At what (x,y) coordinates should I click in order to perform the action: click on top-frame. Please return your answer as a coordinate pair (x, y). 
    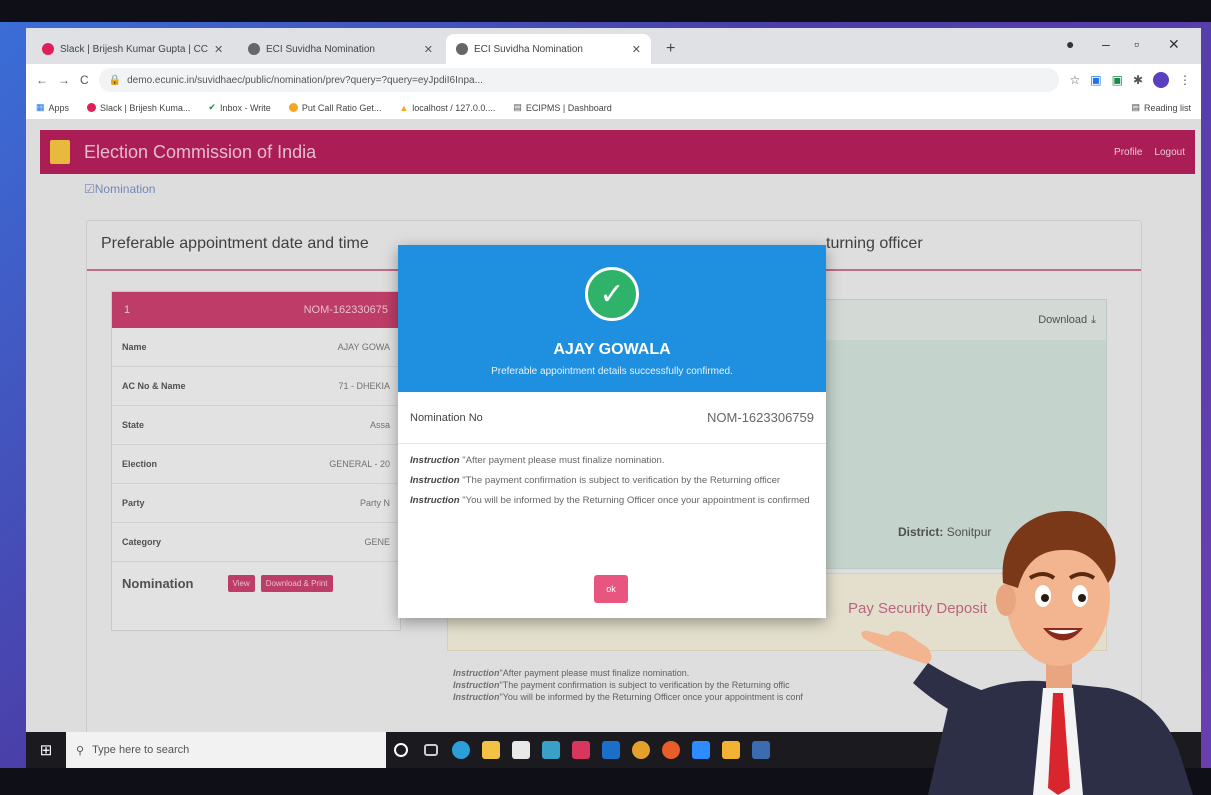
    Looking at the image, I should click on (605, 11).